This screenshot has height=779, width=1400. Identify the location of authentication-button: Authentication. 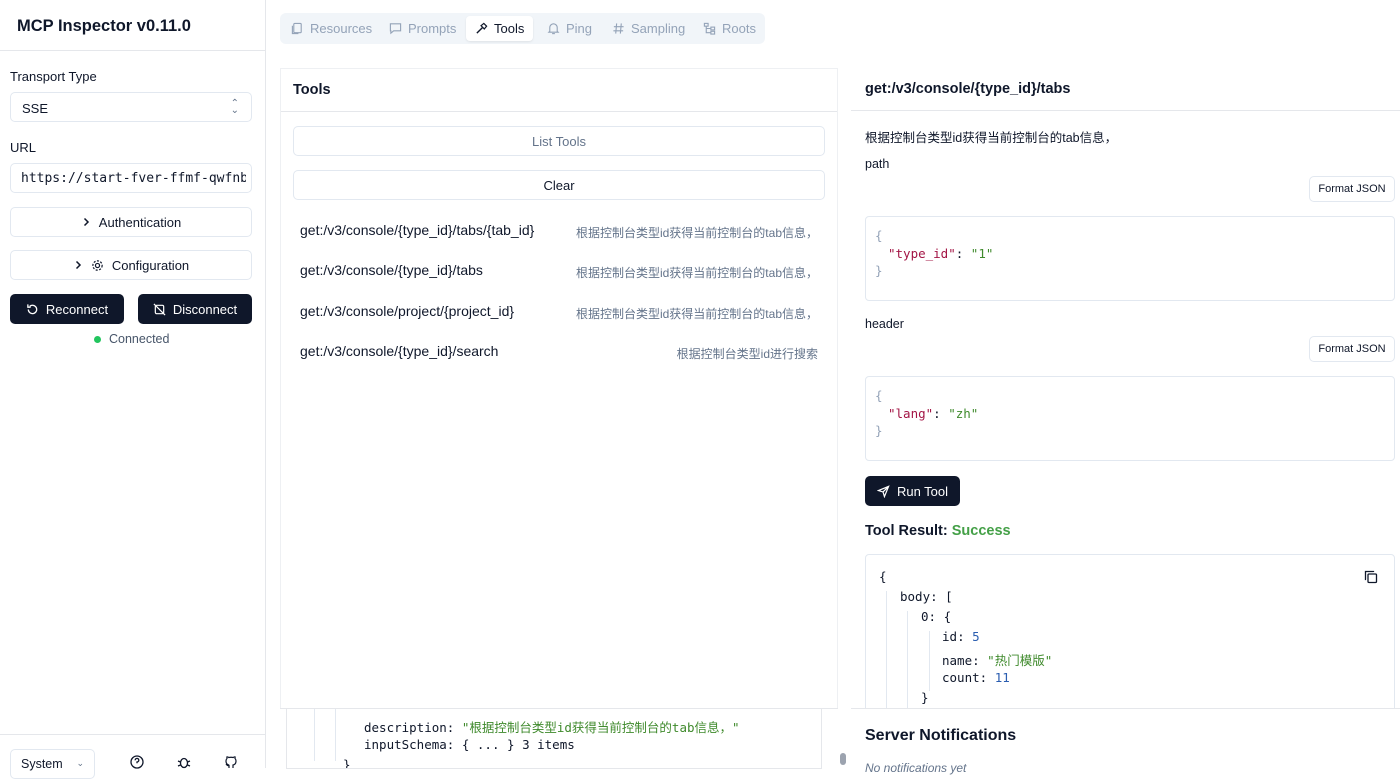
(131, 222).